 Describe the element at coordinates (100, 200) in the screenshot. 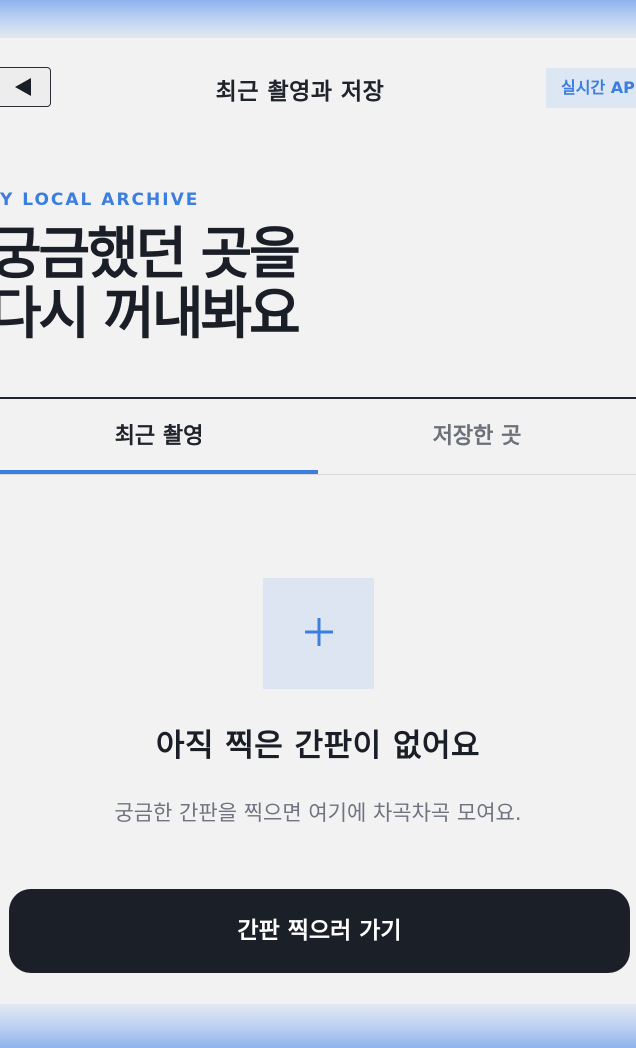

I see `archive-eyebrow: Y LOCAL ARCHIVE` at that location.